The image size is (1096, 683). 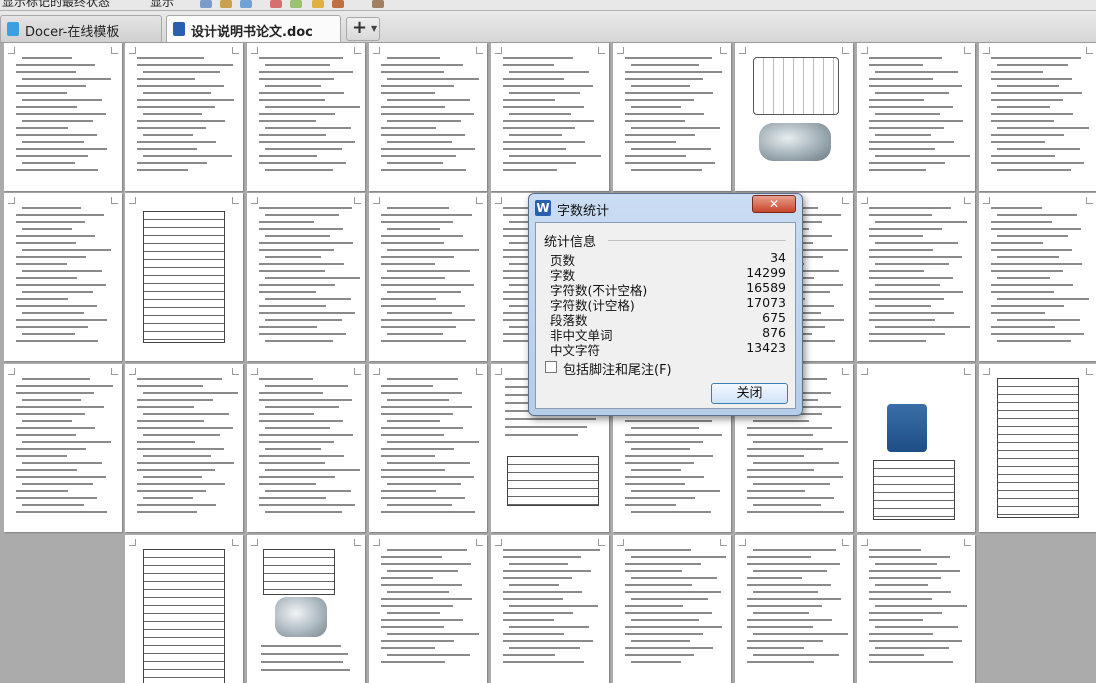 What do you see at coordinates (774, 204) in the screenshot?
I see `close-icon: ✕` at bounding box center [774, 204].